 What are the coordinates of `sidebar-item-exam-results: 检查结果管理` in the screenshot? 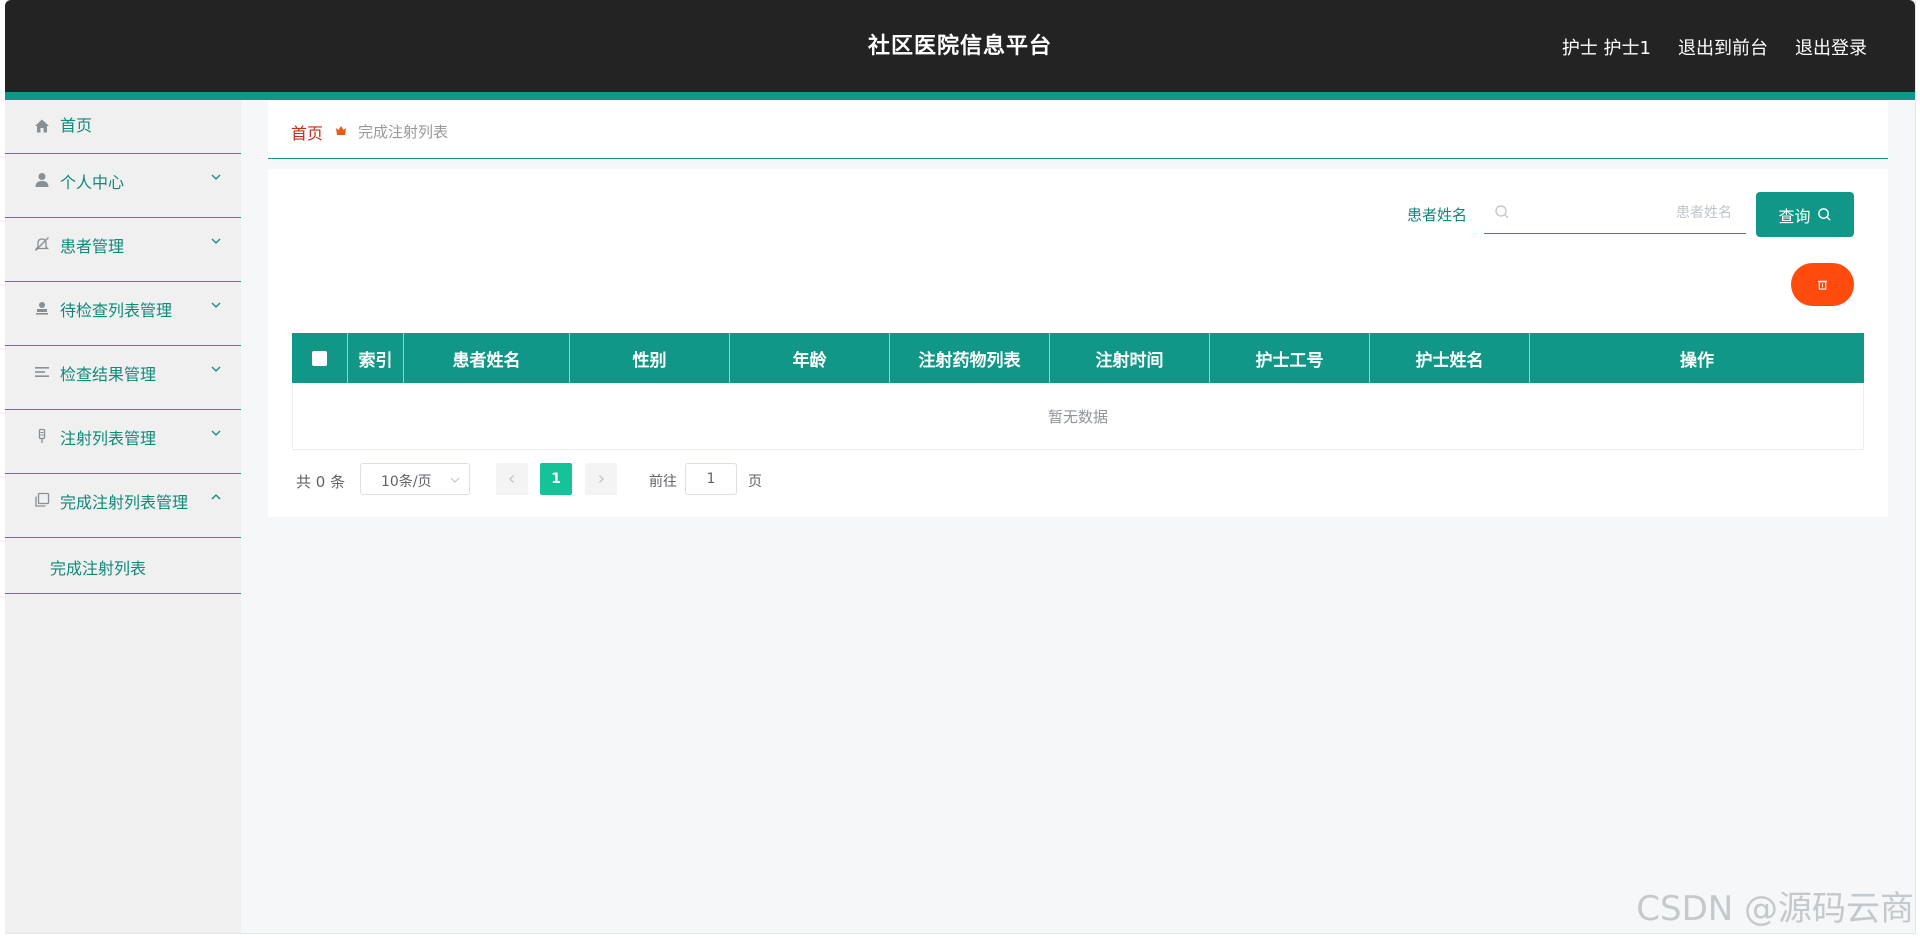 It's located at (123, 378).